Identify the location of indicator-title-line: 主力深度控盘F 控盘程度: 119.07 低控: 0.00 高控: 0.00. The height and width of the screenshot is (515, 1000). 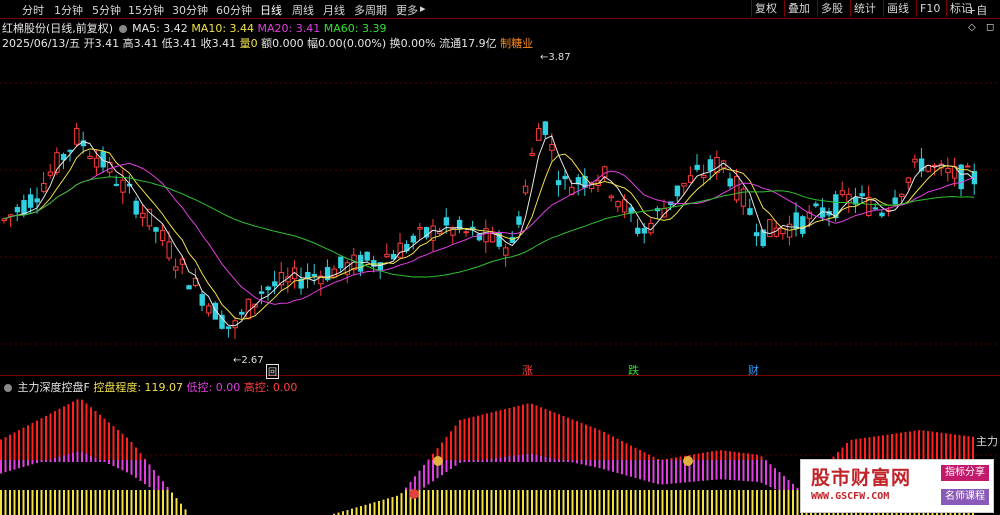
(149, 387).